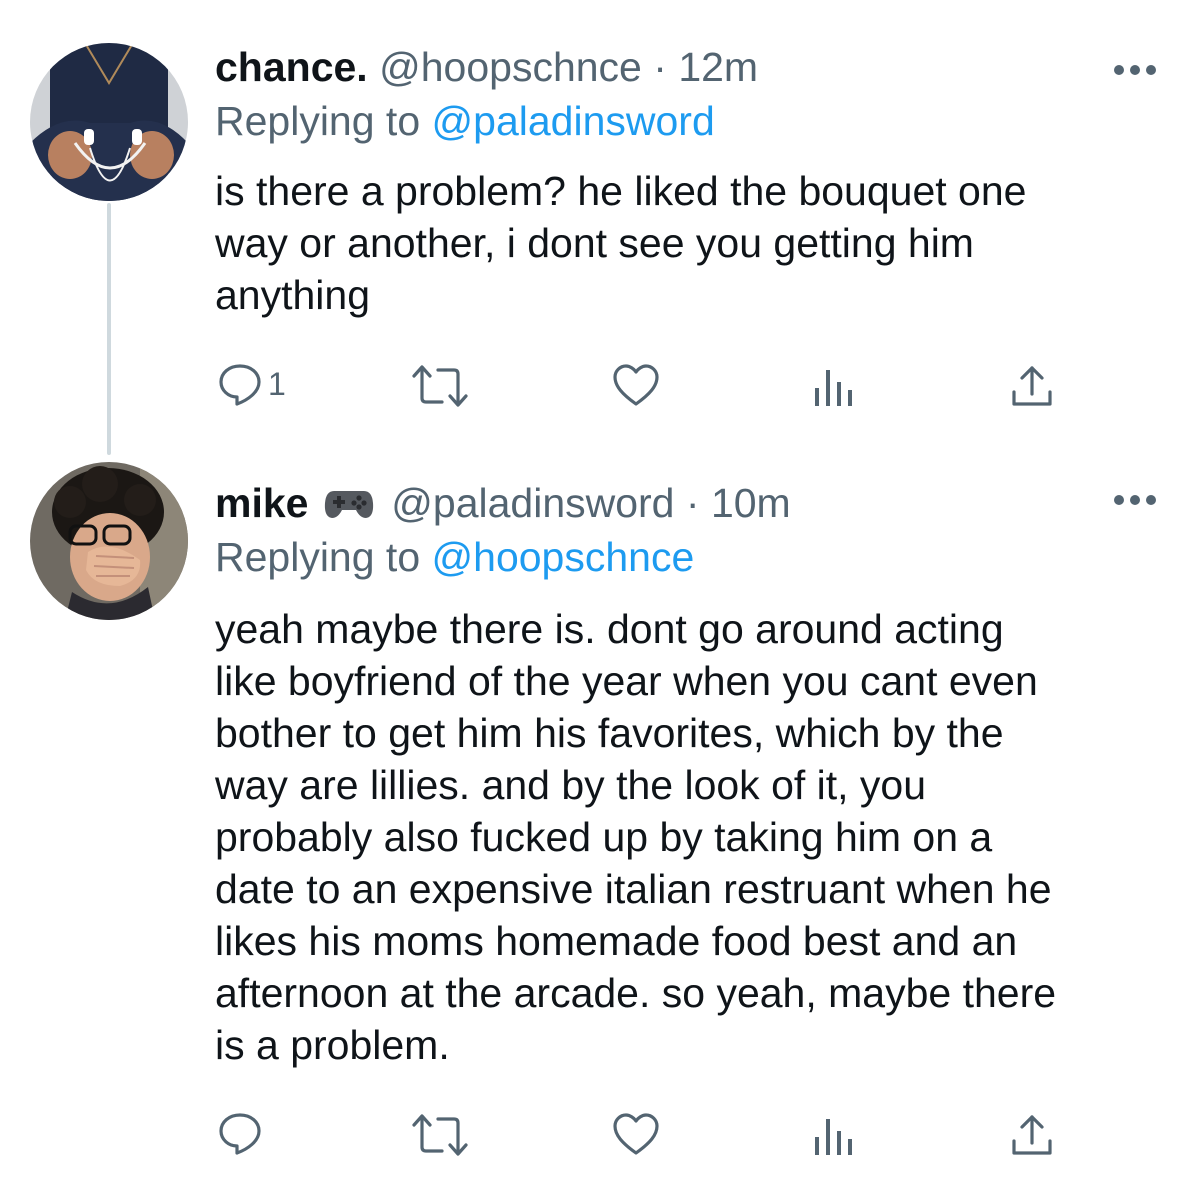  Describe the element at coordinates (563, 557) in the screenshot. I see `replying-to-link: @hoopschnce` at that location.